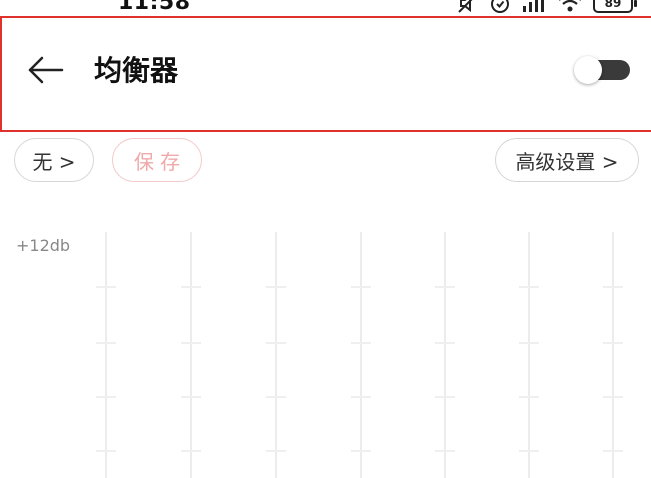 The width and height of the screenshot is (651, 478). What do you see at coordinates (465, 6) in the screenshot?
I see `mute-icon` at bounding box center [465, 6].